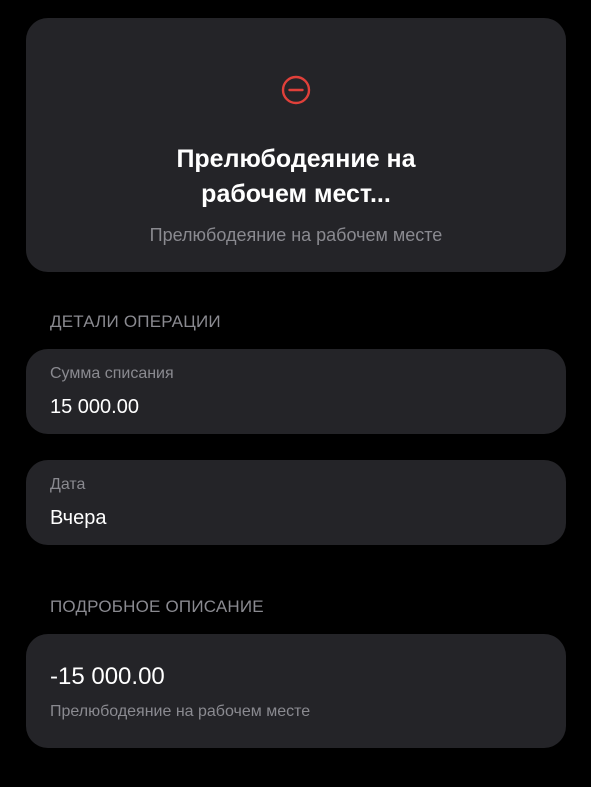  I want to click on section-label-details: ДЕТАЛИ ОПЕРАЦИИ, so click(135, 321).